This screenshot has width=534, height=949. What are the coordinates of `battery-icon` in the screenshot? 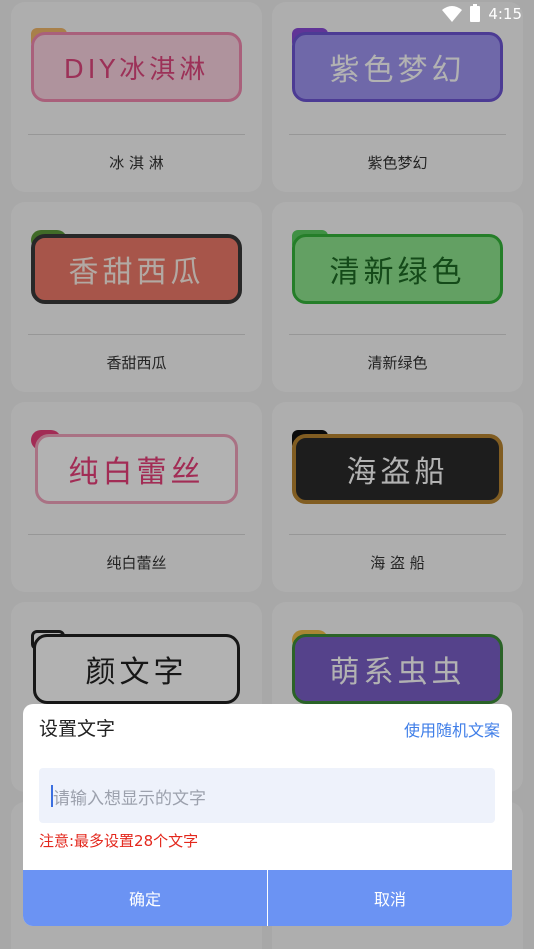 It's located at (475, 13).